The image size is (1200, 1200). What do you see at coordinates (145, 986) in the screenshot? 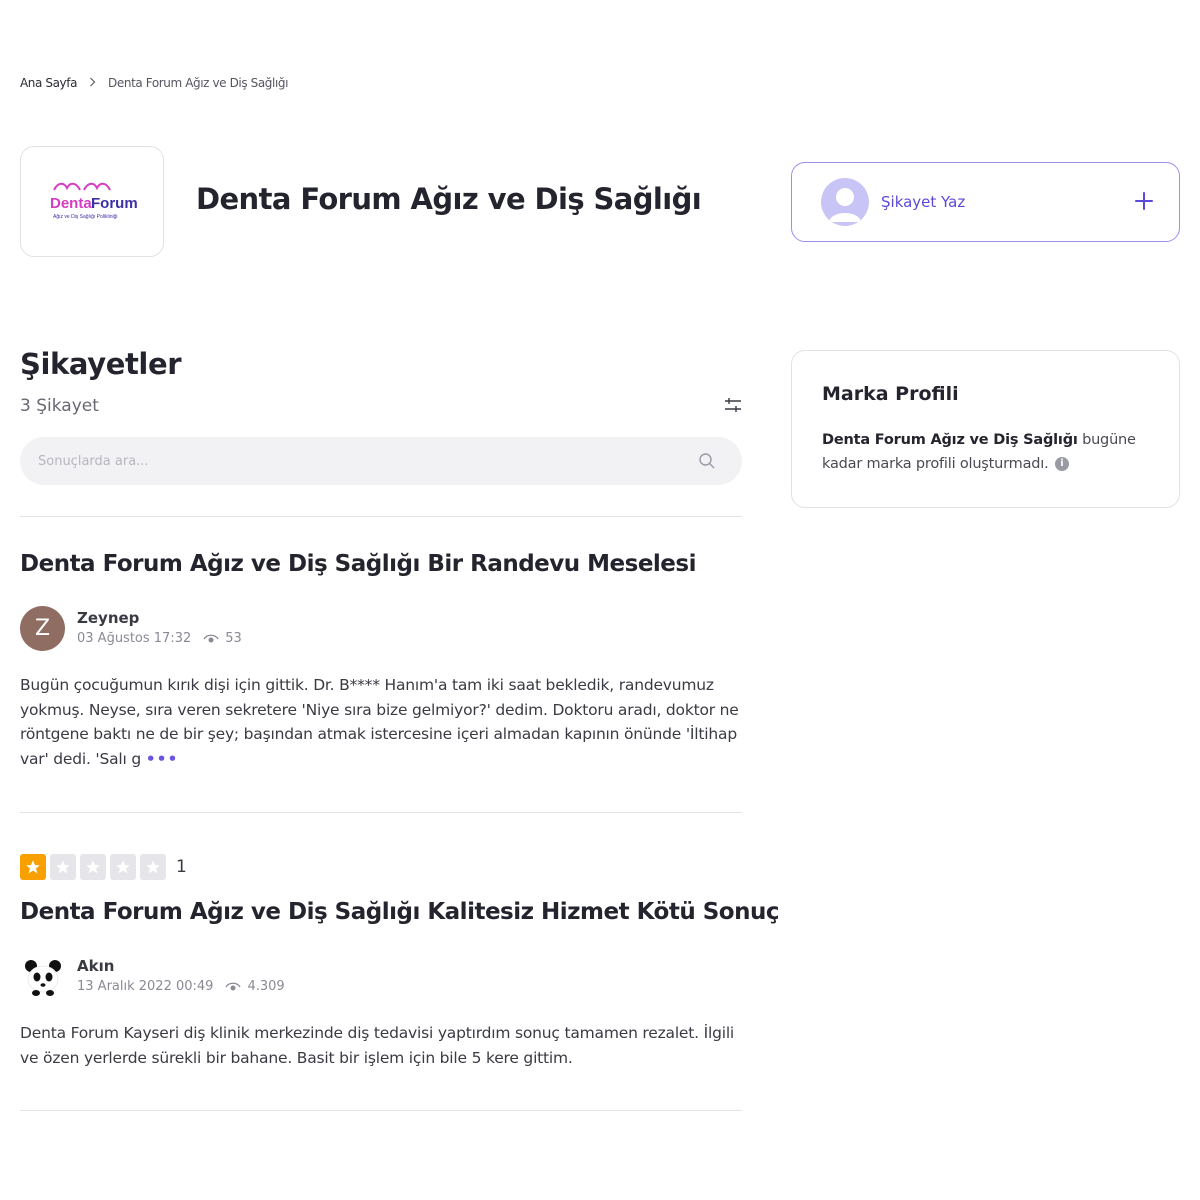
I see `complaint-date: 13 Aralık 2022 00:49` at bounding box center [145, 986].